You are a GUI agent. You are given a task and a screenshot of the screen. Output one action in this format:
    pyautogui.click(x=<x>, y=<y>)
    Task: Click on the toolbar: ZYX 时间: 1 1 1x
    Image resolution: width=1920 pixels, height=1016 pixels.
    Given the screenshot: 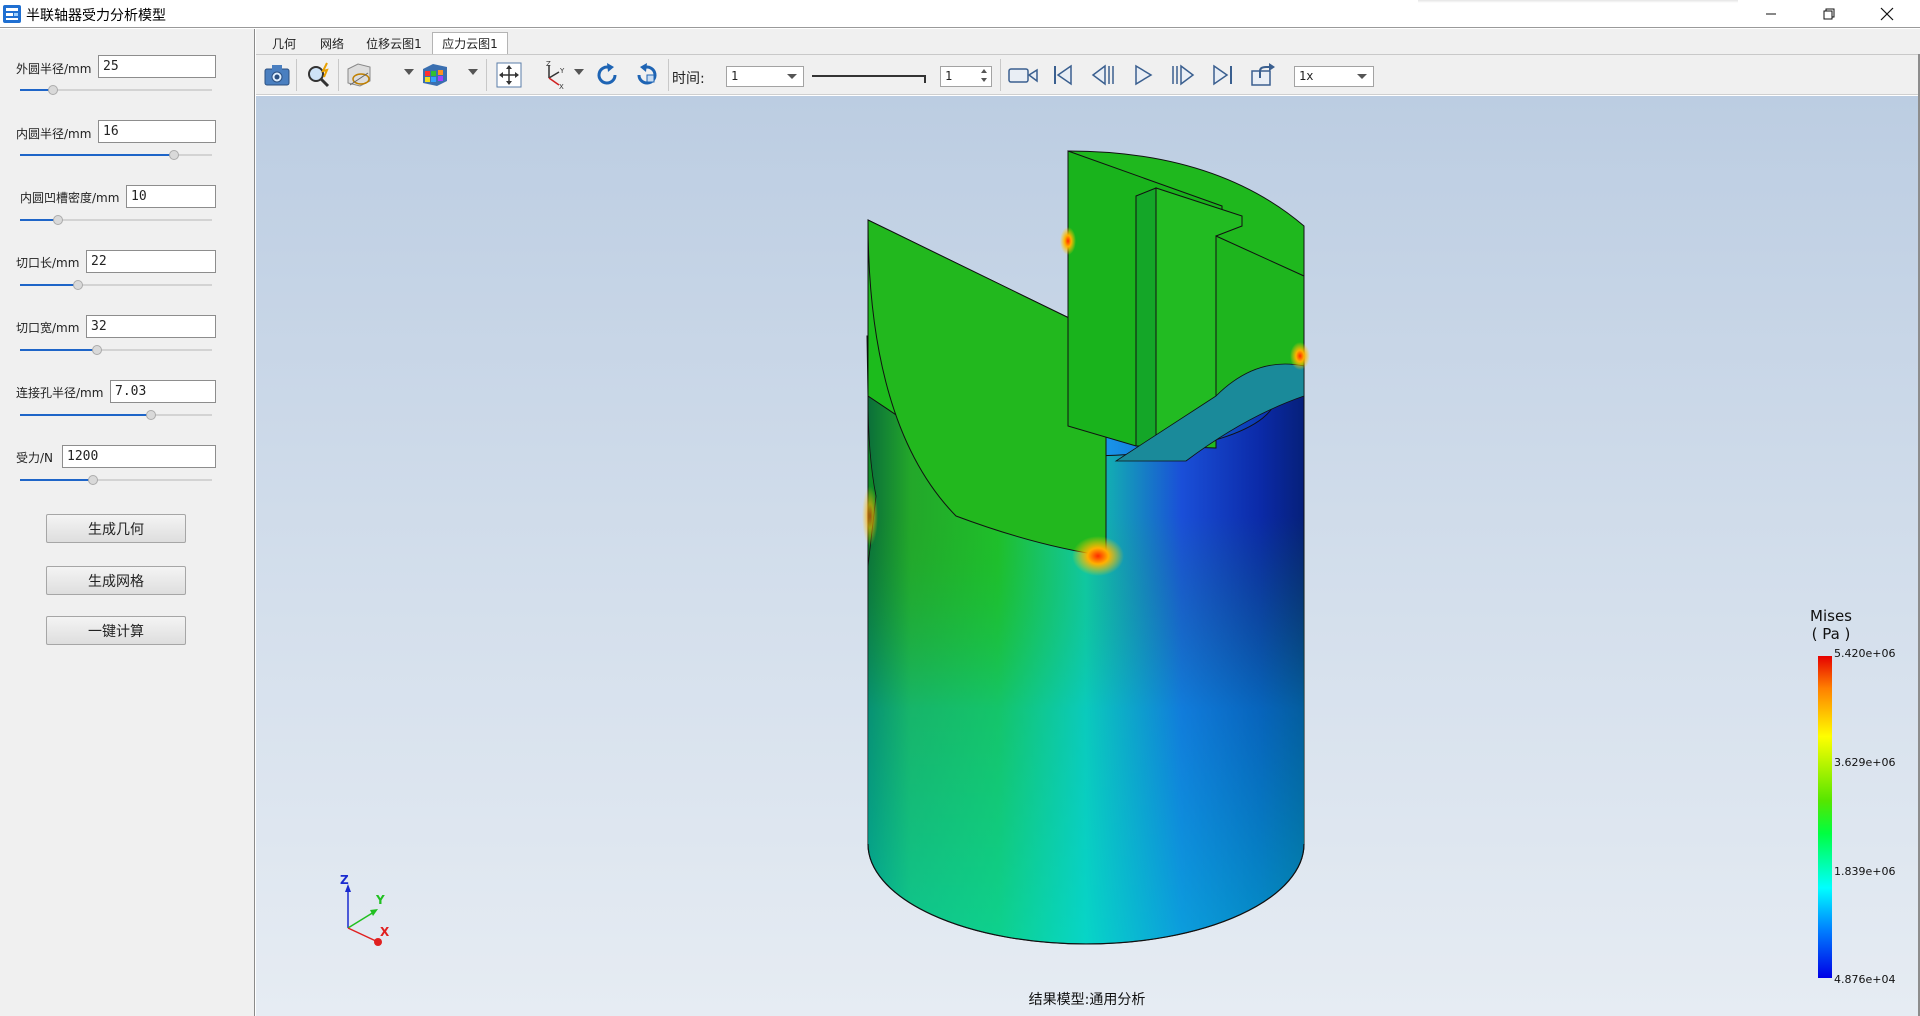 What is the action you would take?
    pyautogui.click(x=1087, y=74)
    